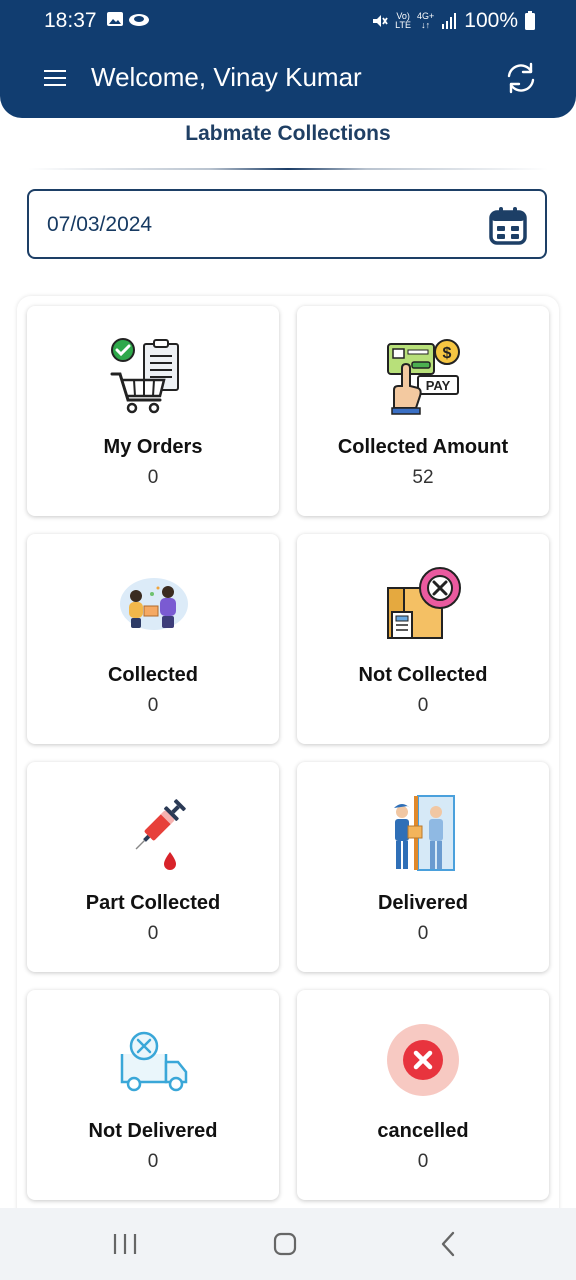 This screenshot has width=576, height=1280. I want to click on svg-text: PAY, so click(438, 385).